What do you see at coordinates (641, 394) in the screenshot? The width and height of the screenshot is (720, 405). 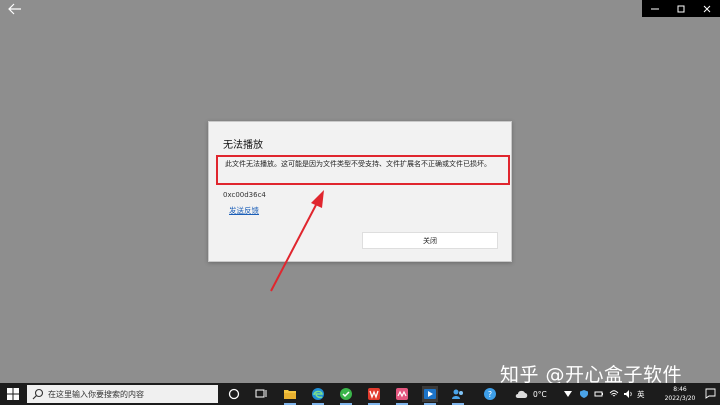 I see `ime-indicator: 英` at bounding box center [641, 394].